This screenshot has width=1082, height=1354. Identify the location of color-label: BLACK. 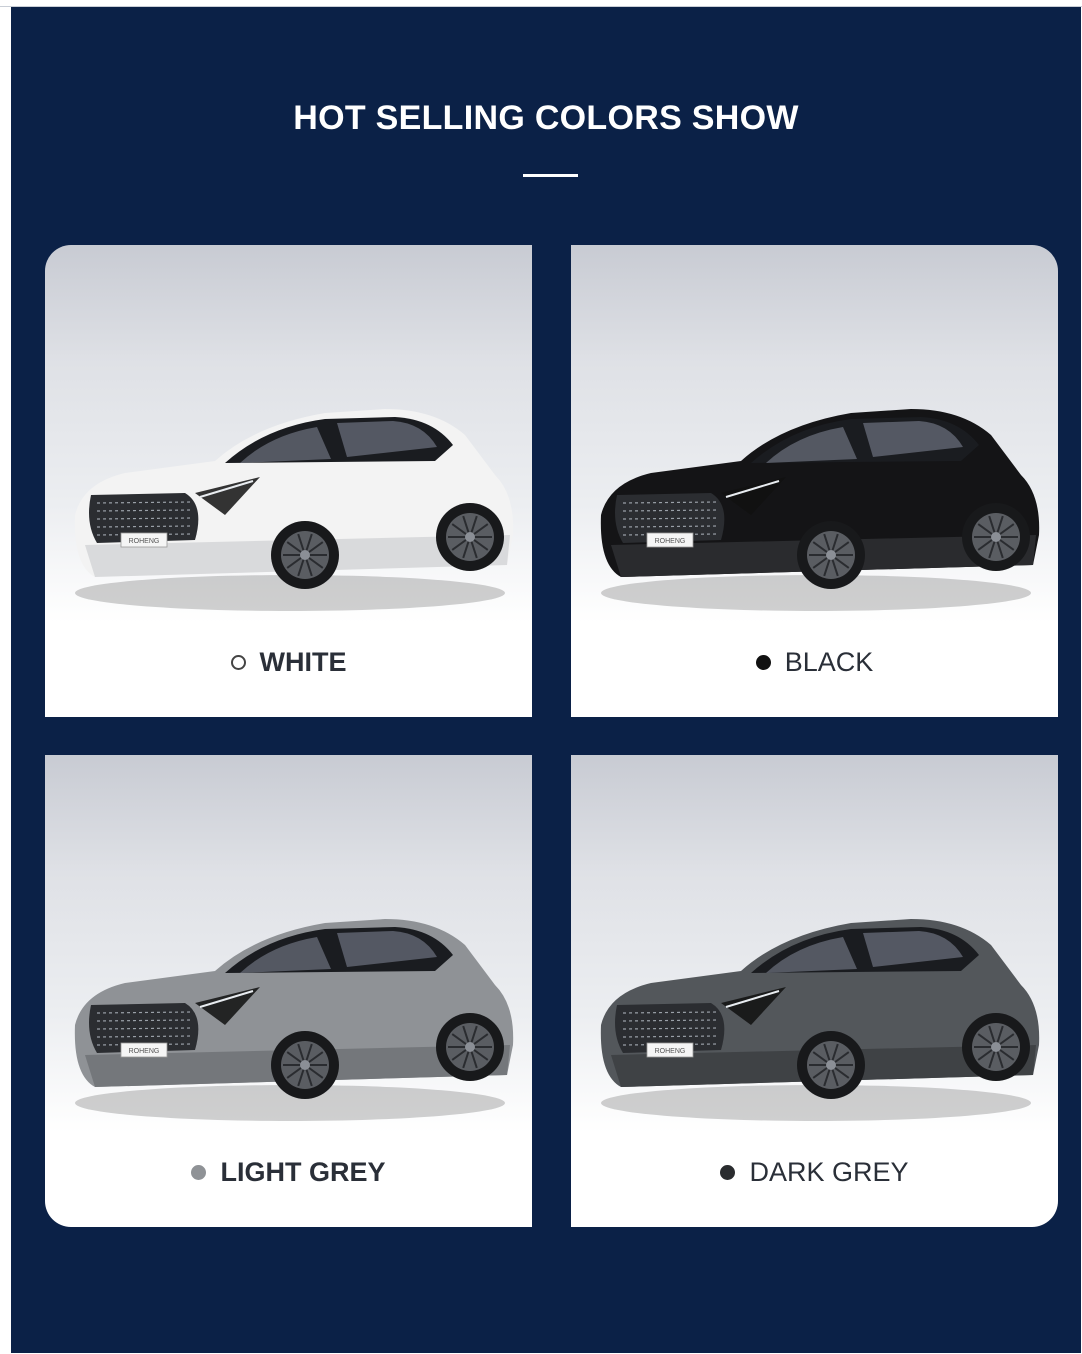
(814, 662).